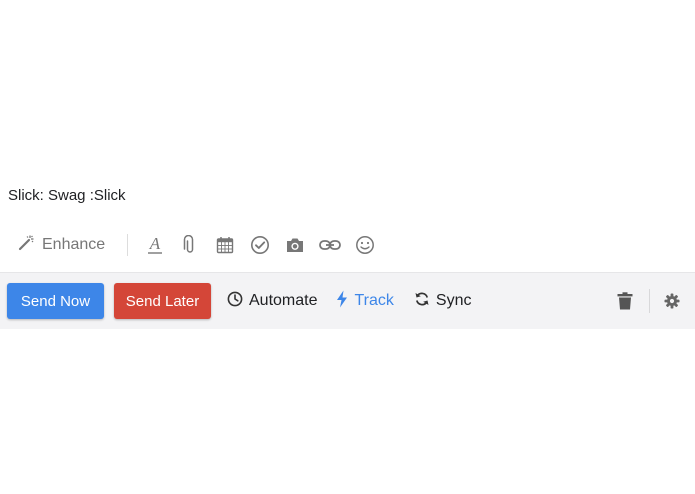 The height and width of the screenshot is (494, 695). What do you see at coordinates (365, 245) in the screenshot?
I see `emoji-icon` at bounding box center [365, 245].